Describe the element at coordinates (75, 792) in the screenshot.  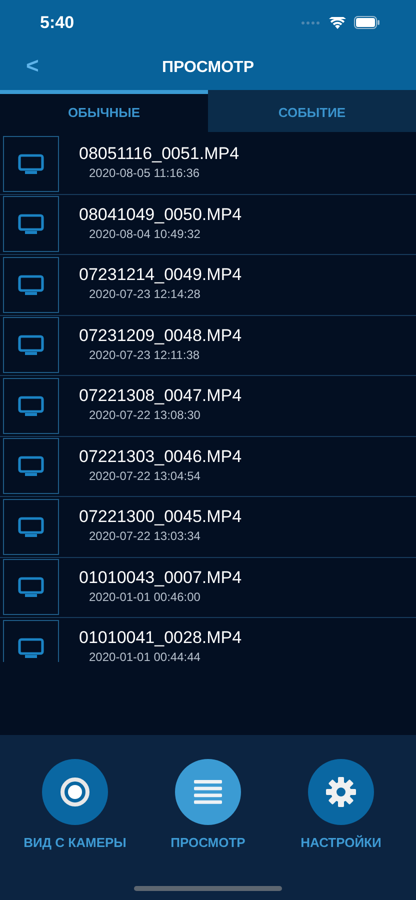
I see `record-icon` at that location.